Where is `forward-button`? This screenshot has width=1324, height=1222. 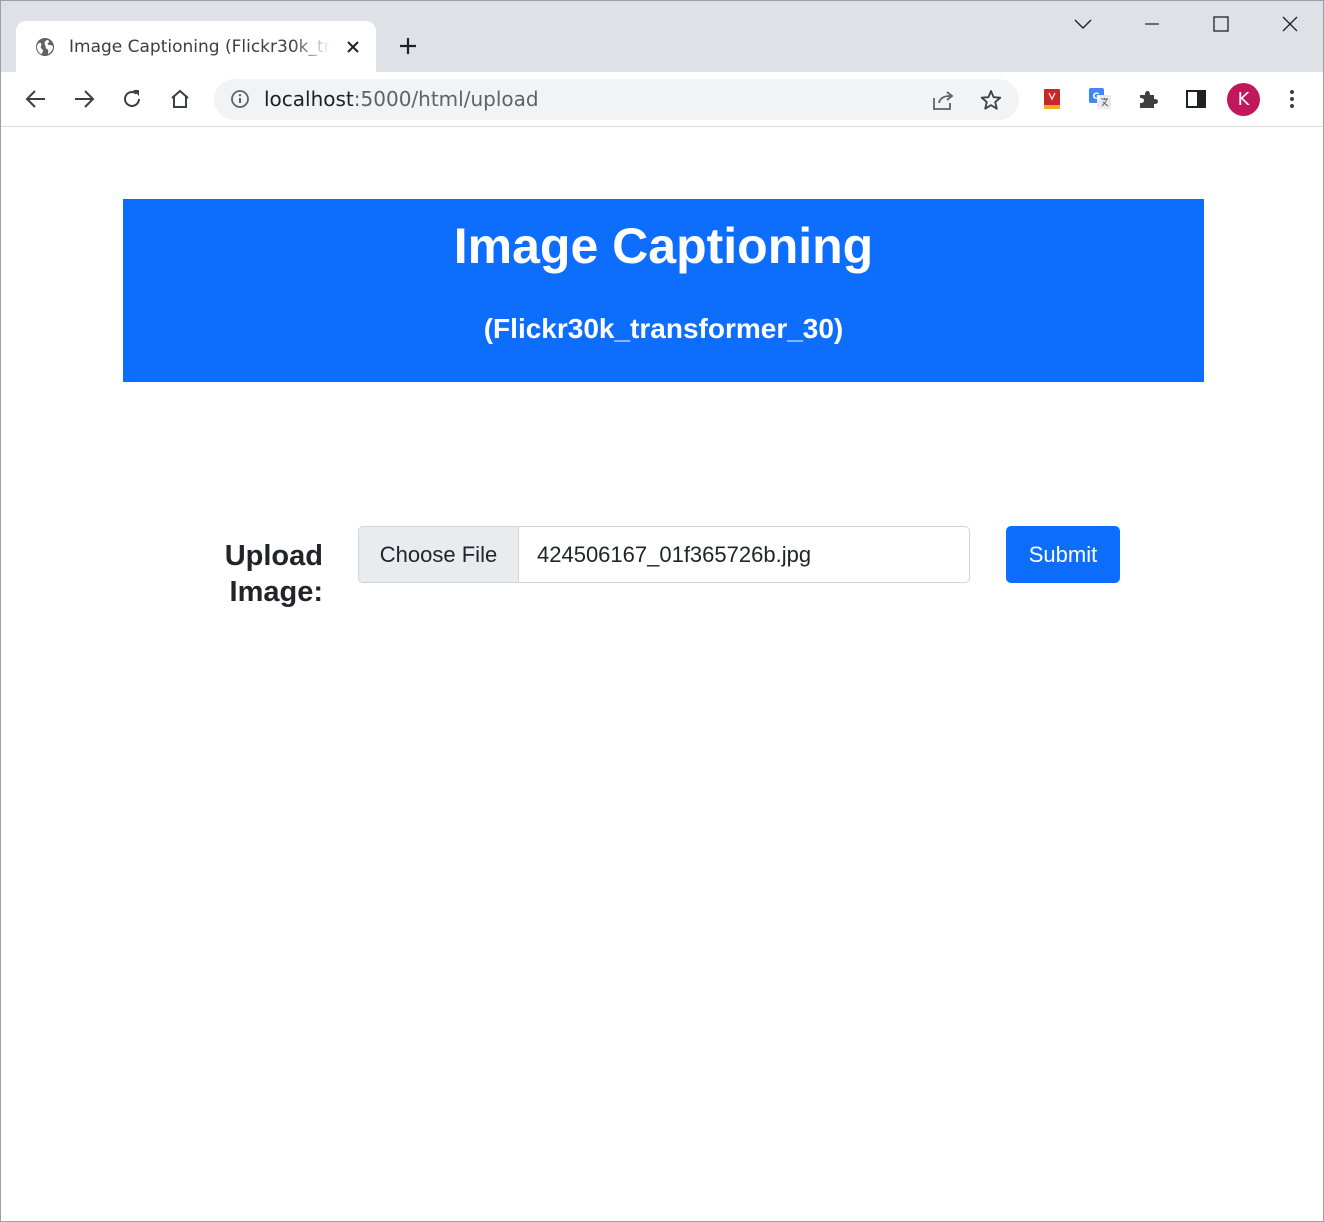 forward-button is located at coordinates (84, 99).